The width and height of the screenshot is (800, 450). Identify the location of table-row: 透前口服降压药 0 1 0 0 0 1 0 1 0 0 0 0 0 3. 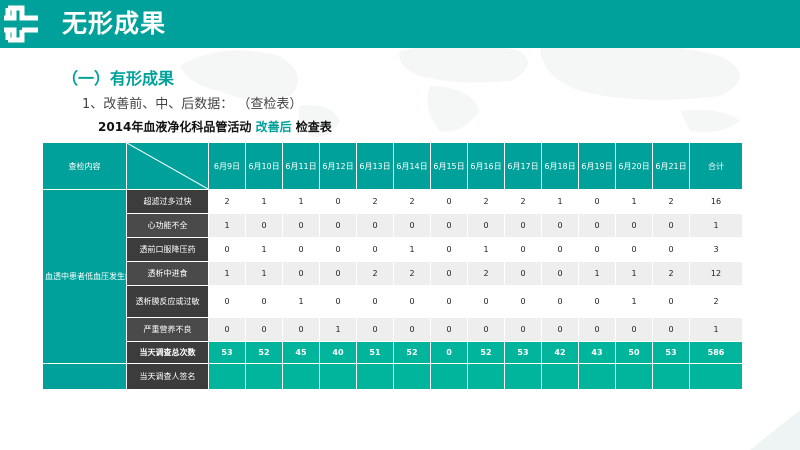
(393, 250).